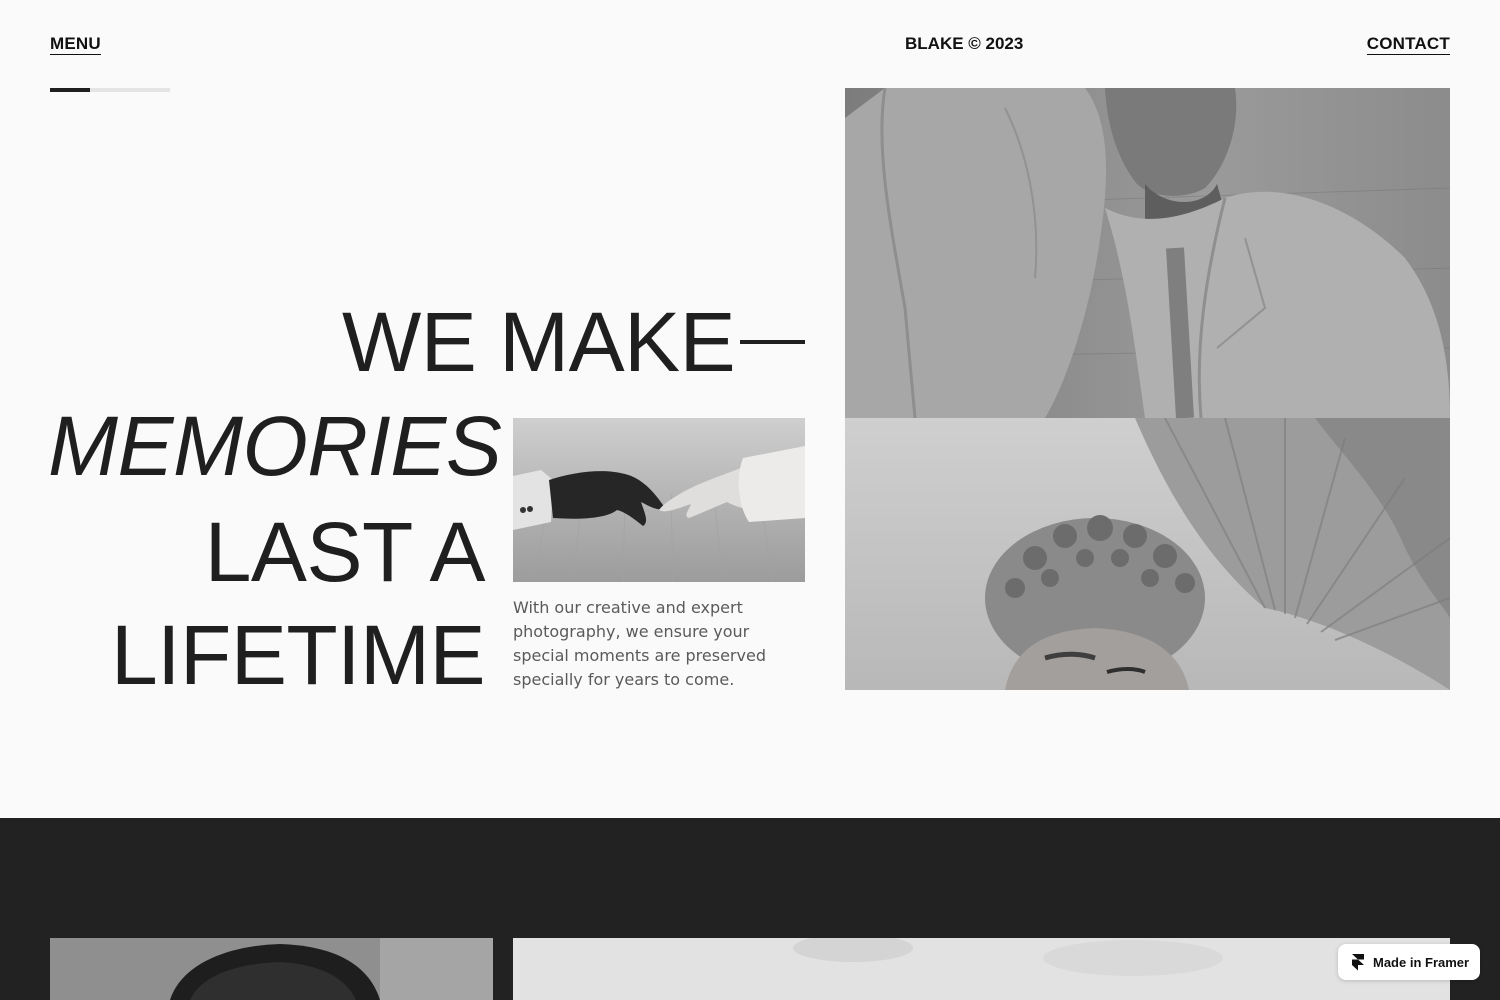 The height and width of the screenshot is (1000, 1500). Describe the element at coordinates (345, 552) in the screenshot. I see `hero-headline-line-3: LAST A` at that location.